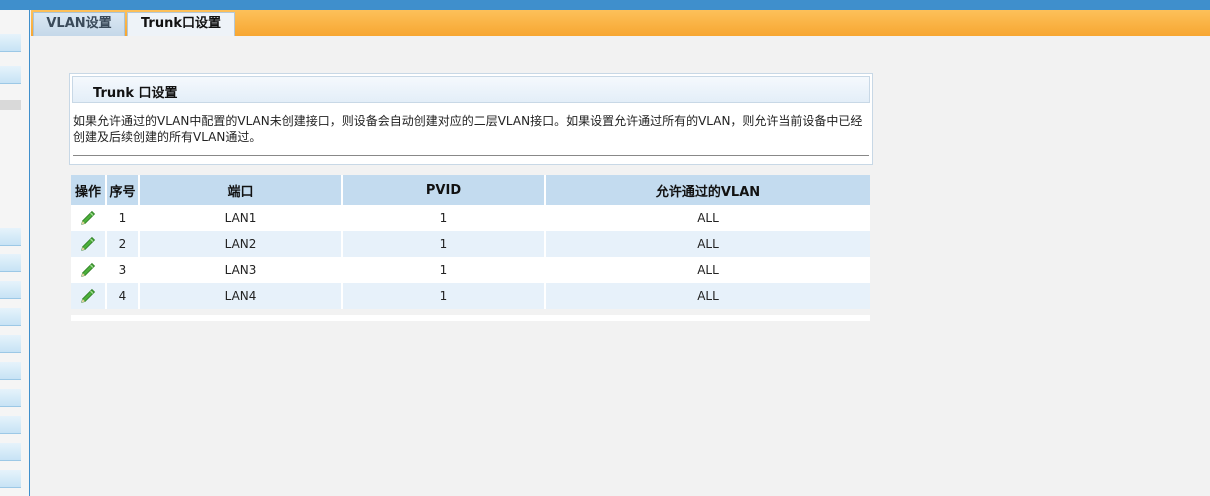 The width and height of the screenshot is (1210, 496). What do you see at coordinates (79, 24) in the screenshot?
I see `tab-vlan-settings: VLAN设置` at bounding box center [79, 24].